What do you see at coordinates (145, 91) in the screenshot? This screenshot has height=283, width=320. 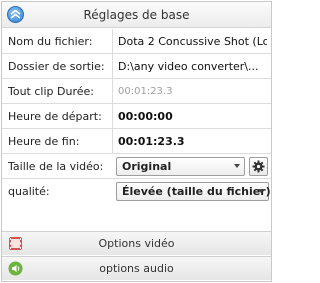 I see `clip-duration-value: 00:01:23.3` at bounding box center [145, 91].